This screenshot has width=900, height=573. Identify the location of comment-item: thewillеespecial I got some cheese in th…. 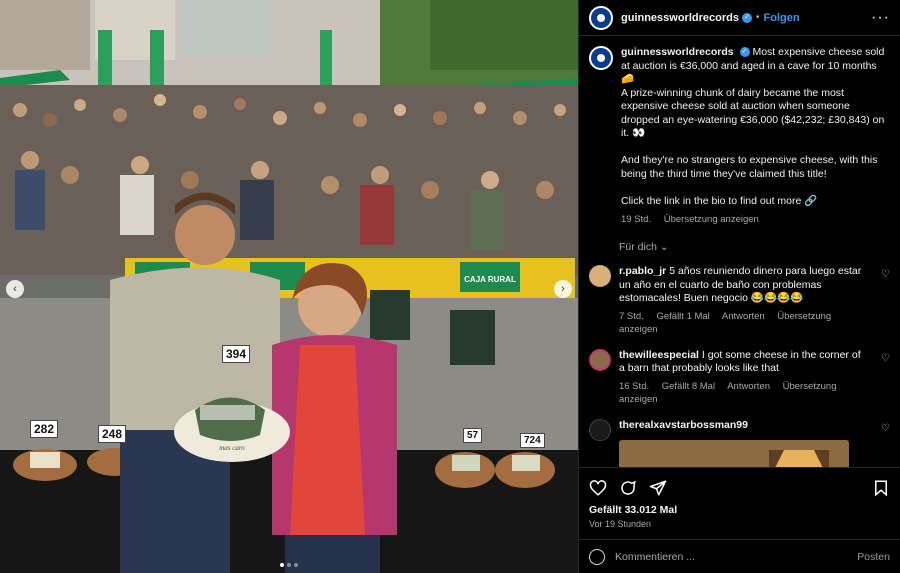
(739, 377).